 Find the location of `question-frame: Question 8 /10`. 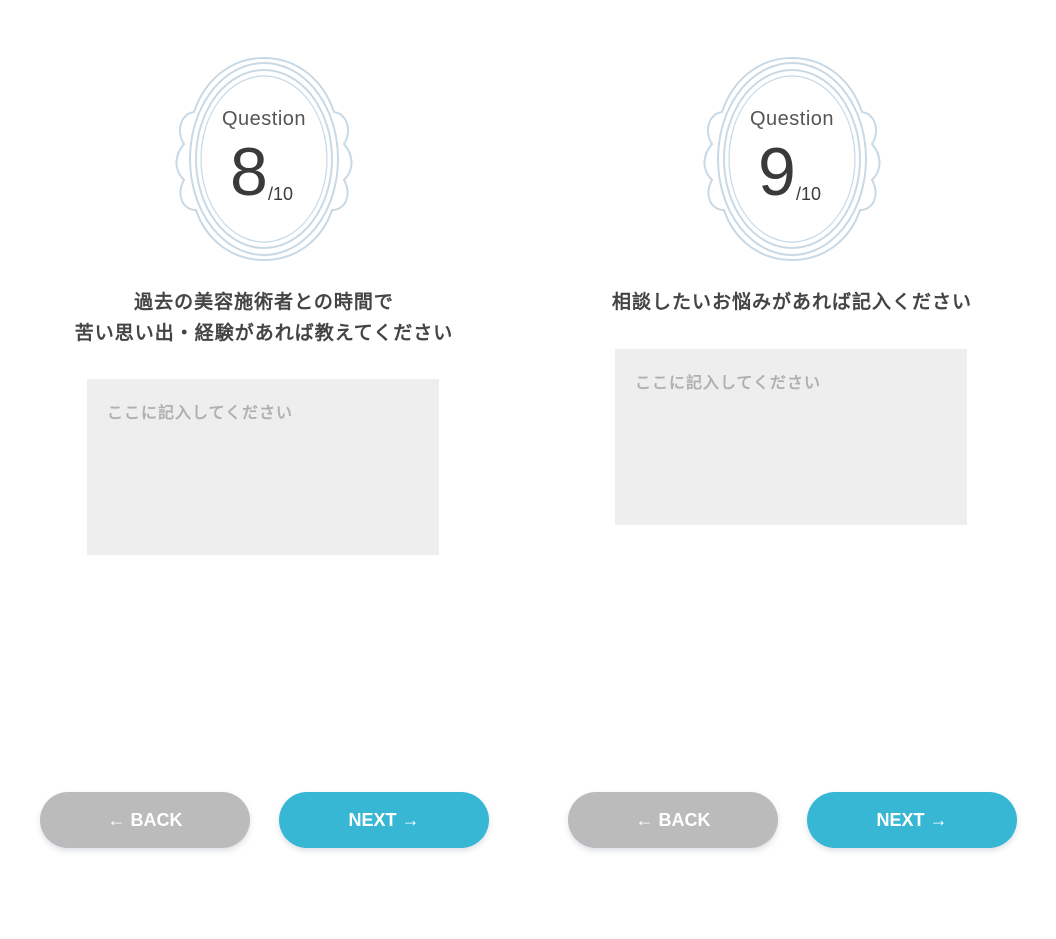

question-frame: Question 8 /10 is located at coordinates (264, 158).